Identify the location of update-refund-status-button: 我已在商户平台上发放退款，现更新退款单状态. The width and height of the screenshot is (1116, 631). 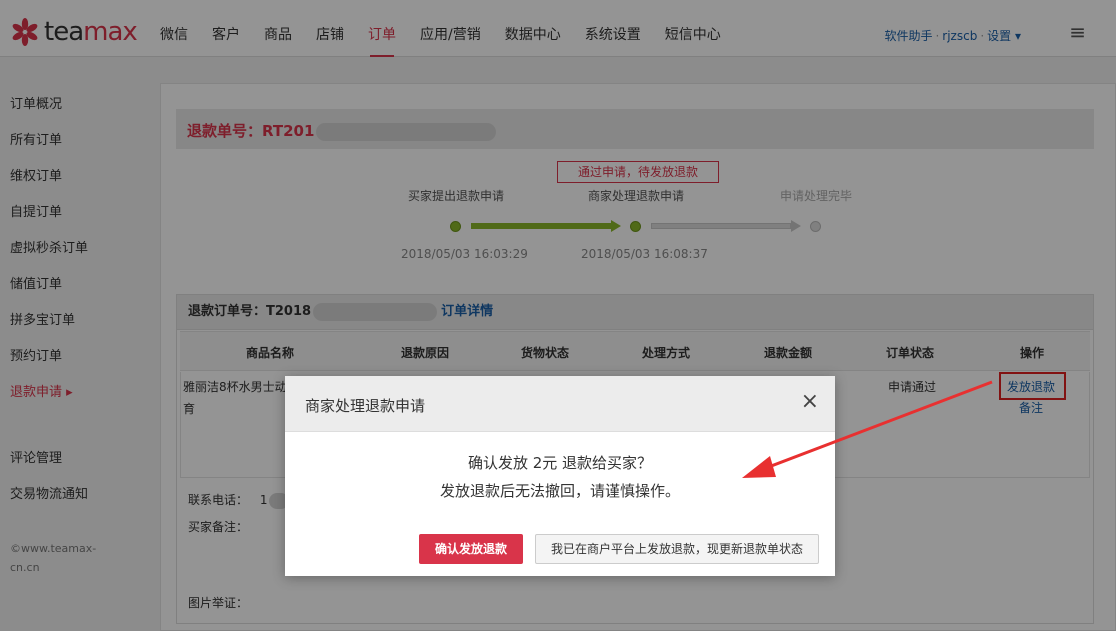
(677, 549).